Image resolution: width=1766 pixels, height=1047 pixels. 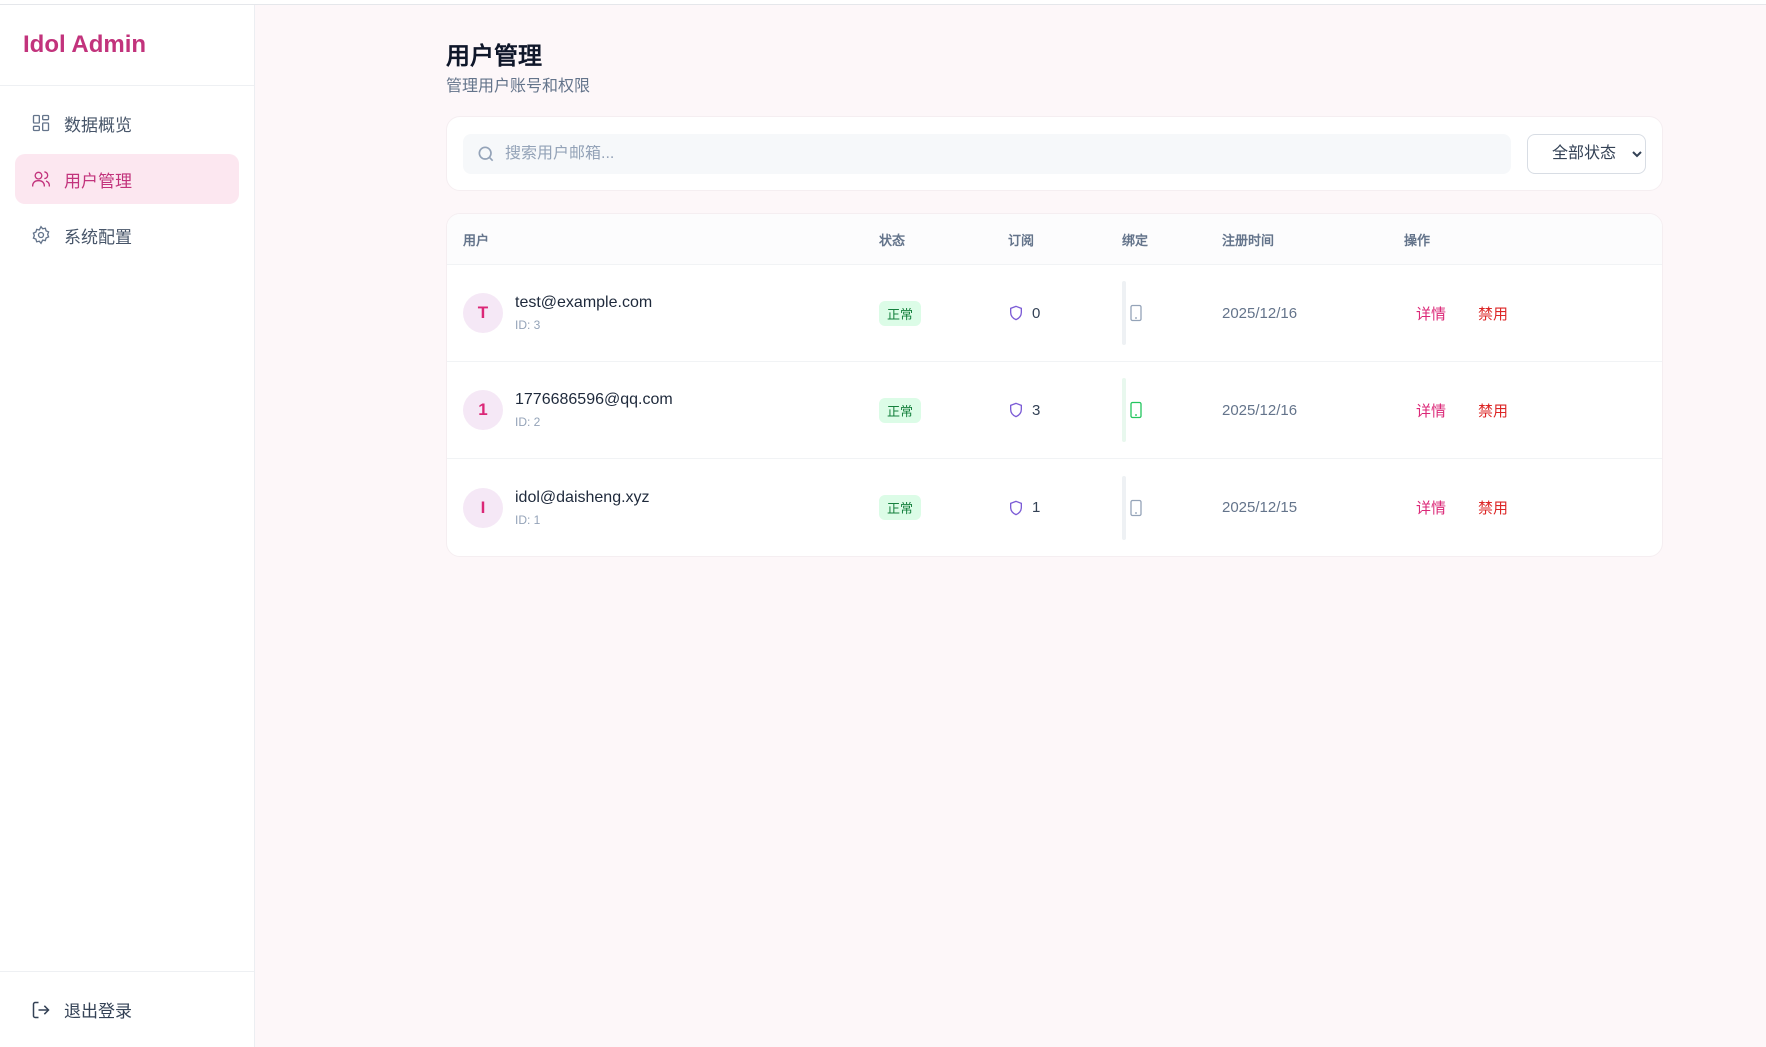 I want to click on sidebar: Idol Admin 数据概览 用户管理 系统配置 退出登录, so click(x=127, y=526).